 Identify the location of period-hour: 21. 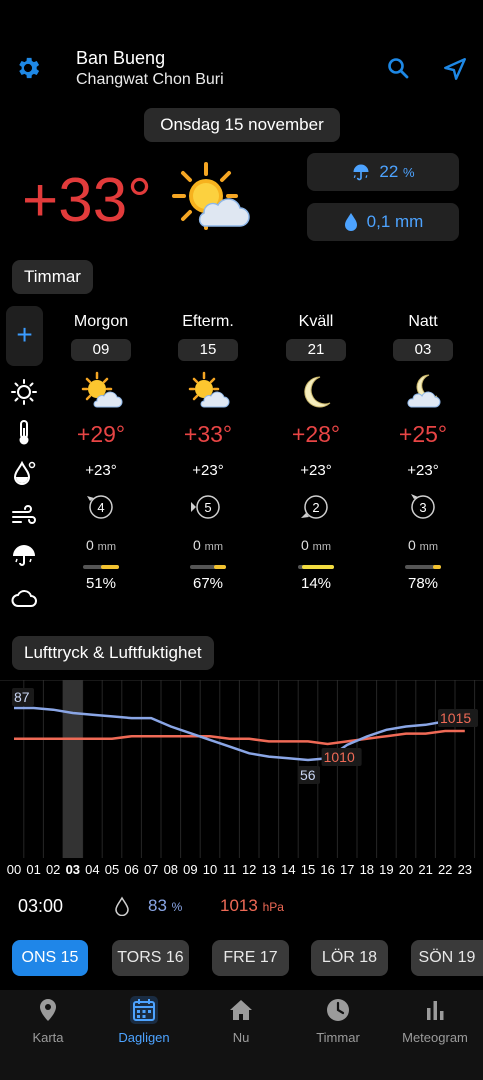
(316, 350).